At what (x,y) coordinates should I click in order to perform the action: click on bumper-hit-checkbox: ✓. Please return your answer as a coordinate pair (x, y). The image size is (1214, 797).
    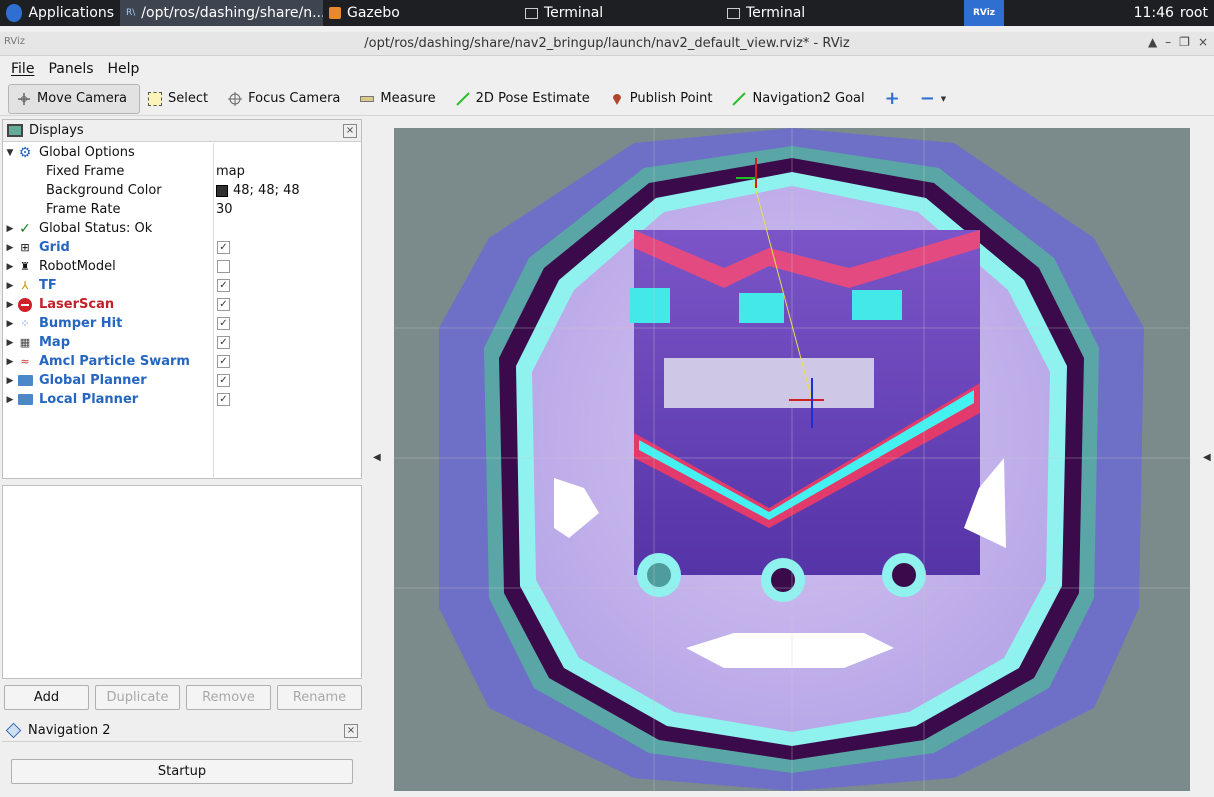
    Looking at the image, I should click on (223, 323).